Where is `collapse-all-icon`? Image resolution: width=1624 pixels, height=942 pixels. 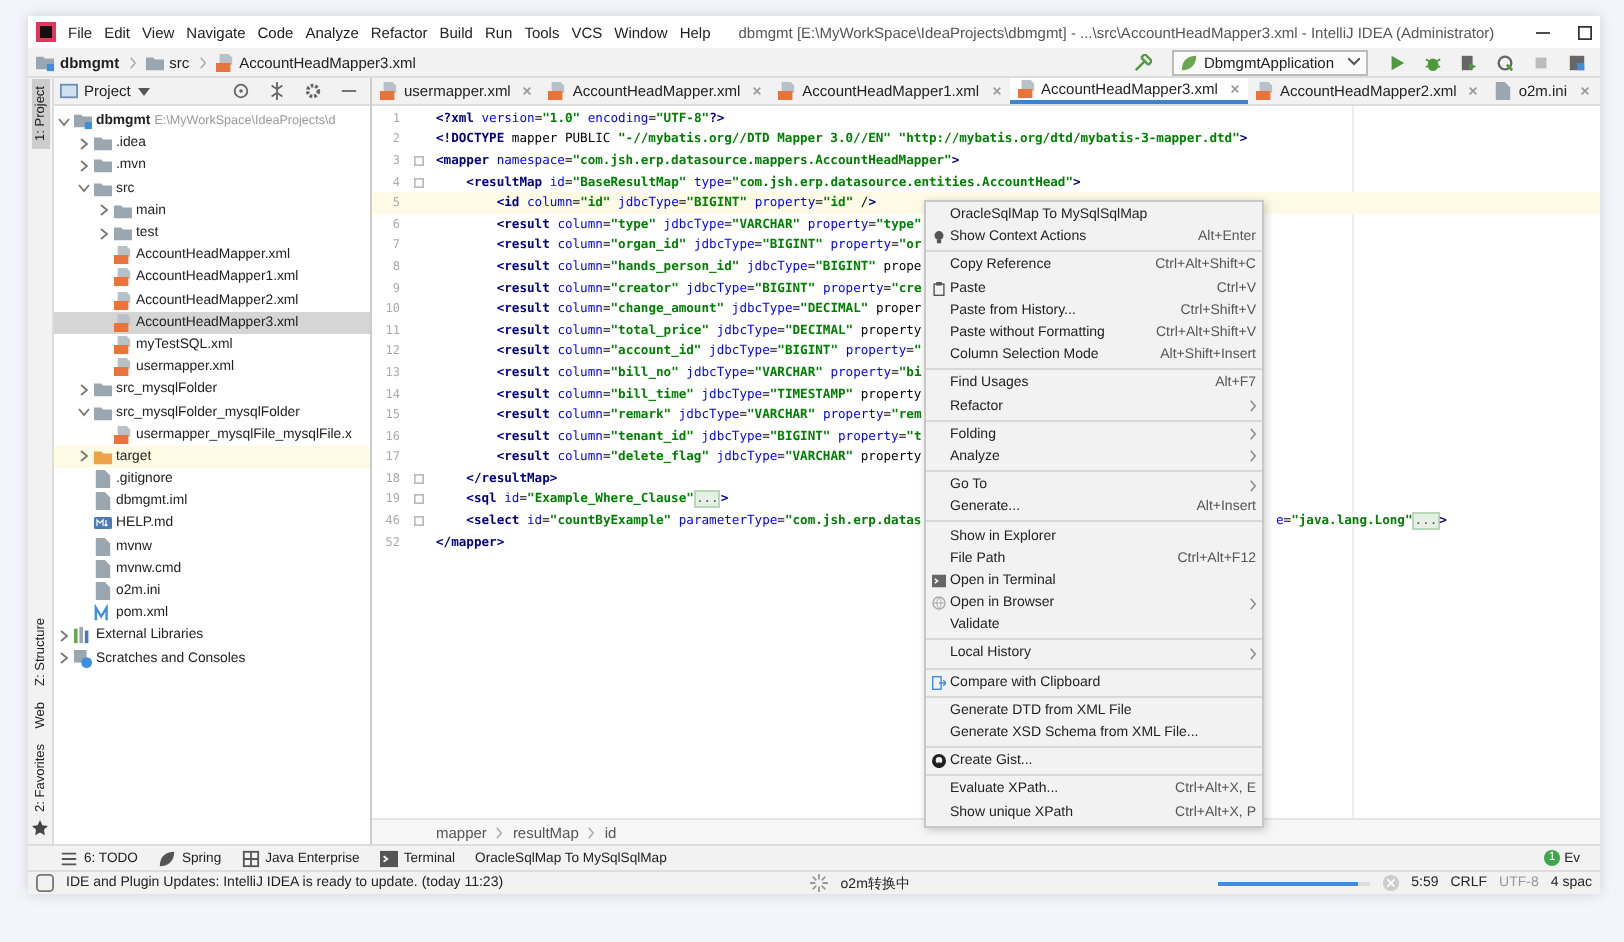 collapse-all-icon is located at coordinates (277, 91).